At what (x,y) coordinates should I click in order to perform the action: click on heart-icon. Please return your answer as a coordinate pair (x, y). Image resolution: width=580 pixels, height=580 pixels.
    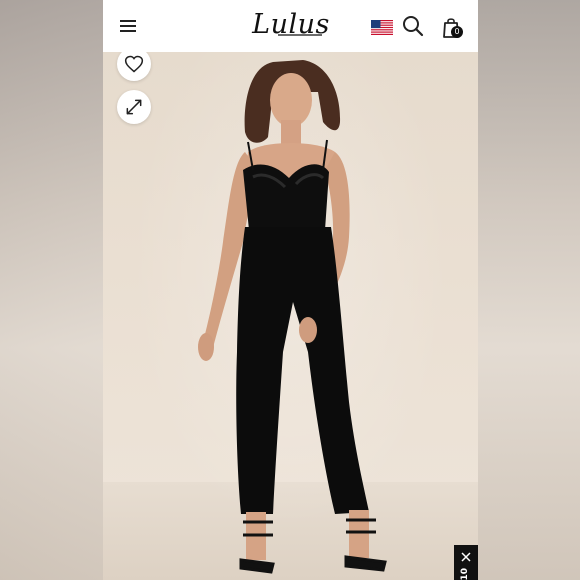
    Looking at the image, I should click on (134, 64).